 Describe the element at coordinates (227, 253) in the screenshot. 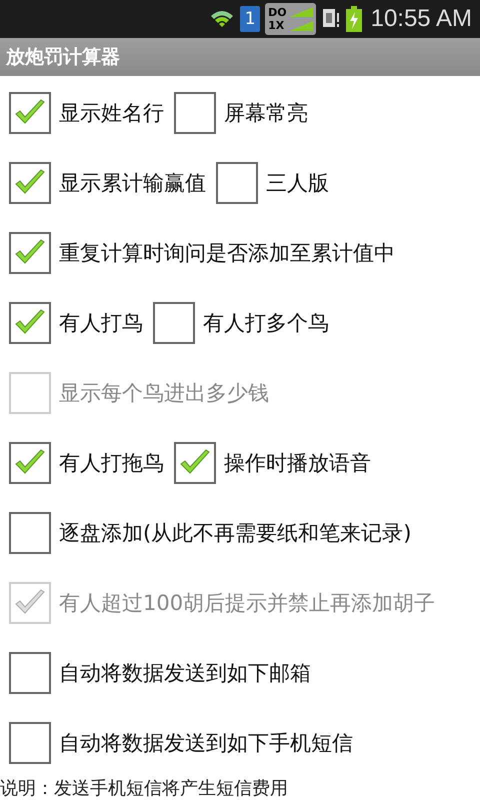

I see `option-label: 重复计算时询问是否添加至累计值中` at that location.